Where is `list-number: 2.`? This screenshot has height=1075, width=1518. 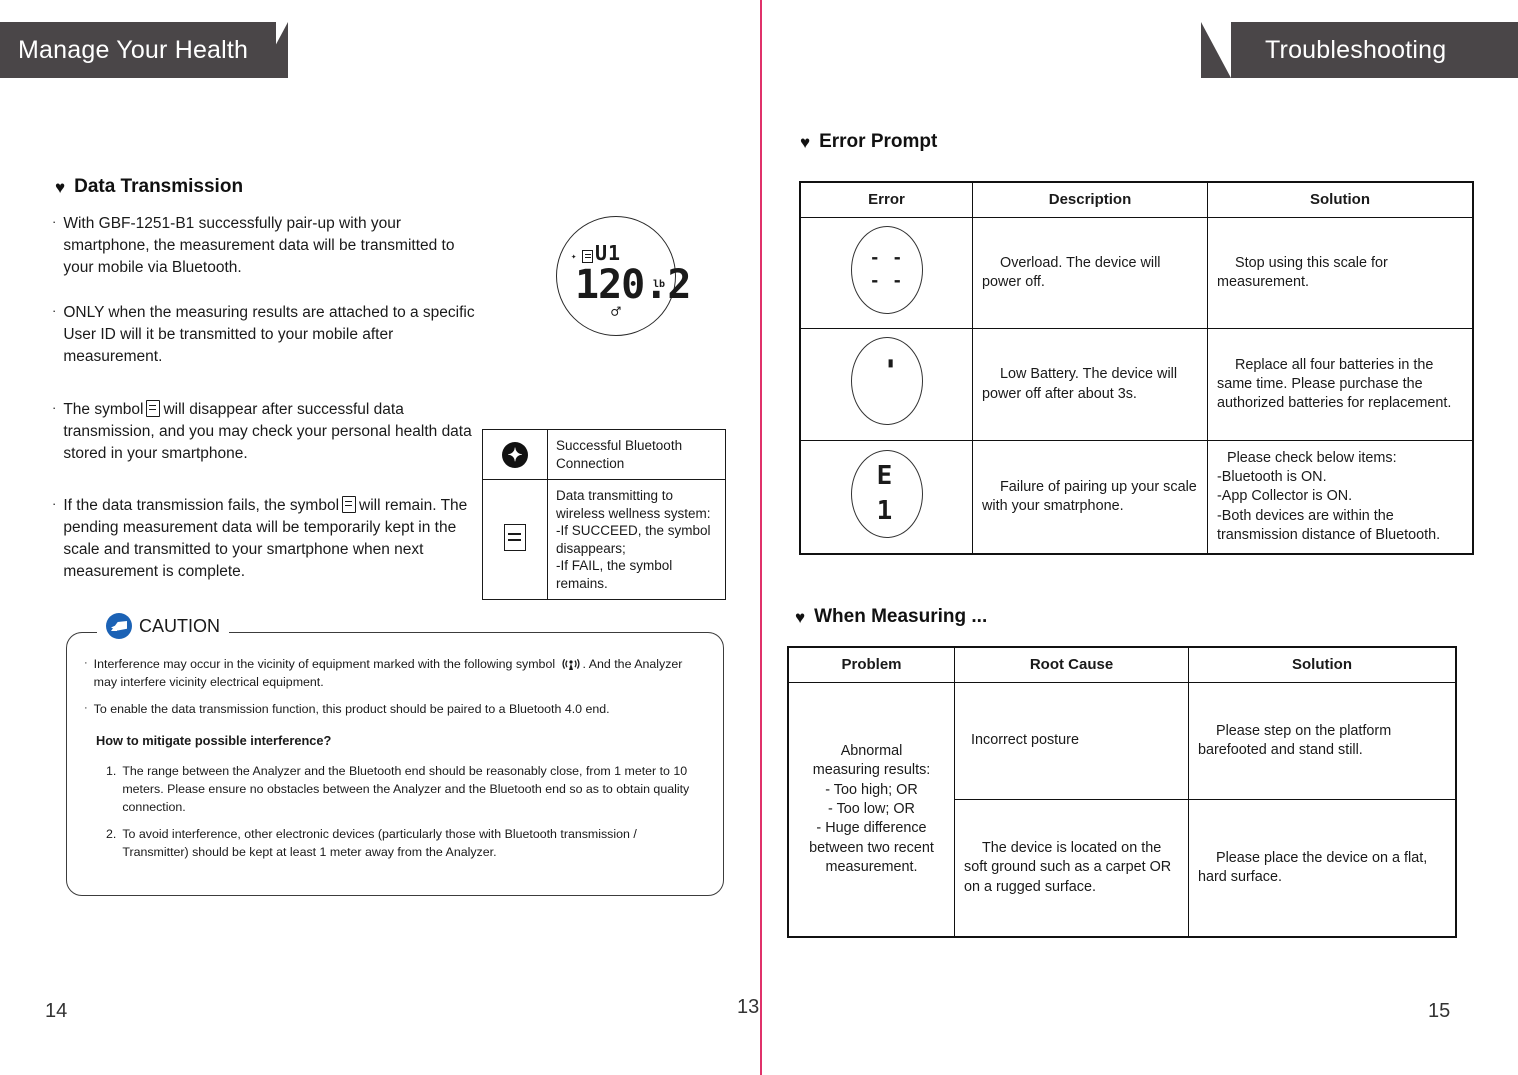 list-number: 2. is located at coordinates (111, 834).